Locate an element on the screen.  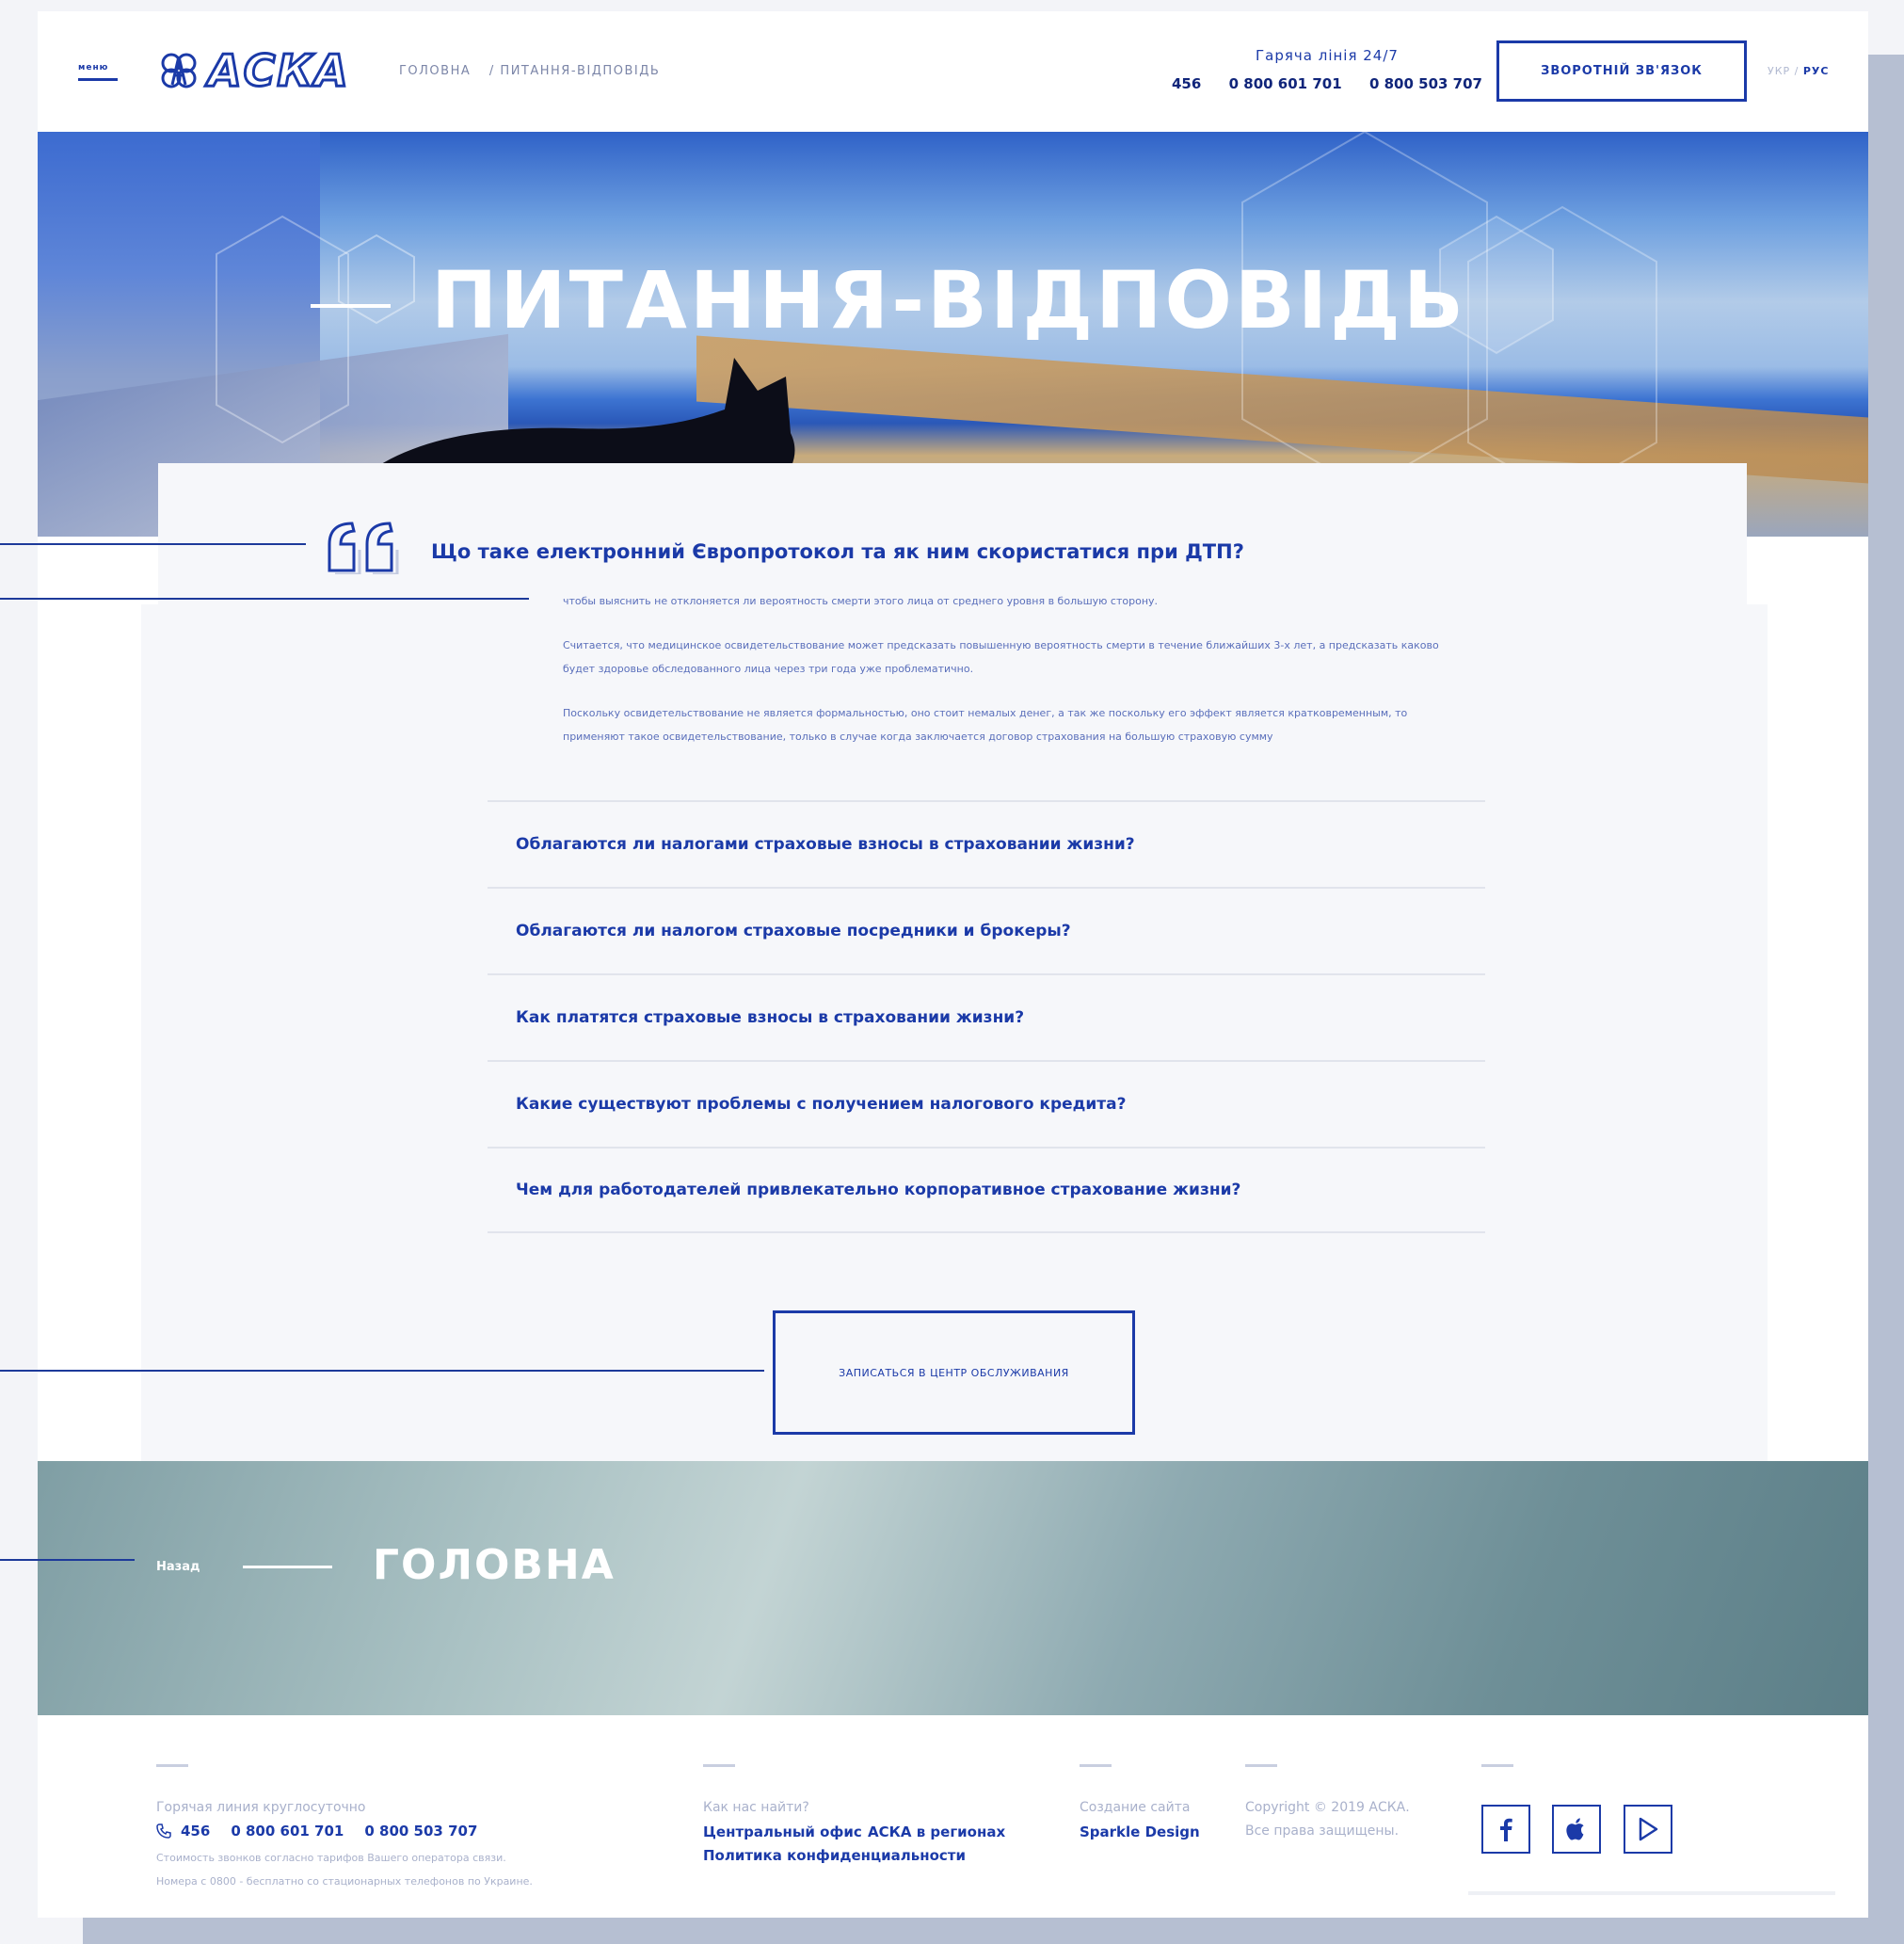
footer-phones: 456 0 800 601 701 0 800 503 707 is located at coordinates (316, 1832).